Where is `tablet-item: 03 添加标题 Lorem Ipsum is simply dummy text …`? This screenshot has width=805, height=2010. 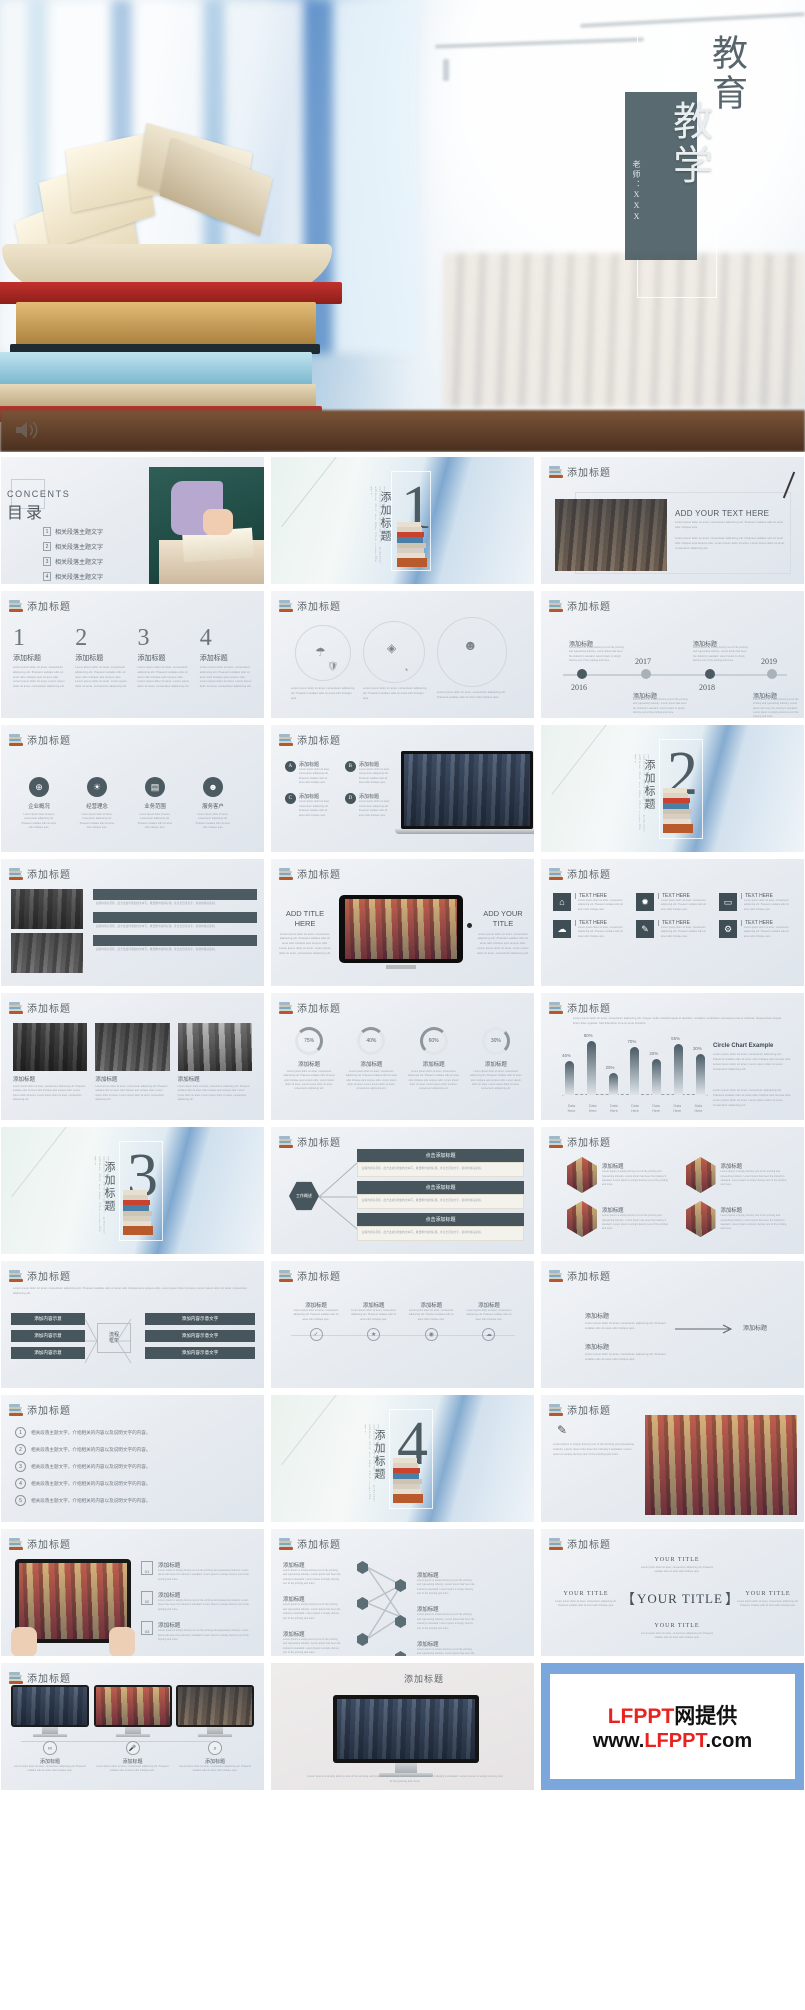 tablet-item: 03 添加标题 Lorem Ipsum is simply dummy text … is located at coordinates (197, 1631).